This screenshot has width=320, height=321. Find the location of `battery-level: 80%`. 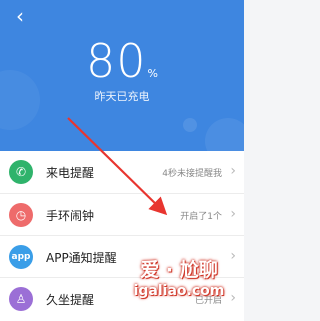

battery-level: 80% is located at coordinates (122, 61).